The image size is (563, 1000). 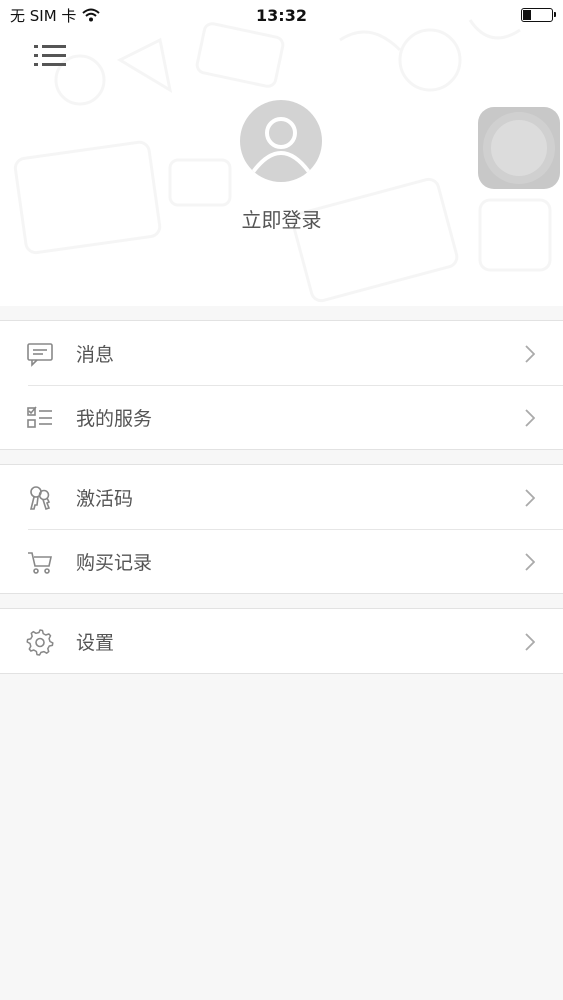 What do you see at coordinates (281, 353) in the screenshot?
I see `menu-item-messages: 消息` at bounding box center [281, 353].